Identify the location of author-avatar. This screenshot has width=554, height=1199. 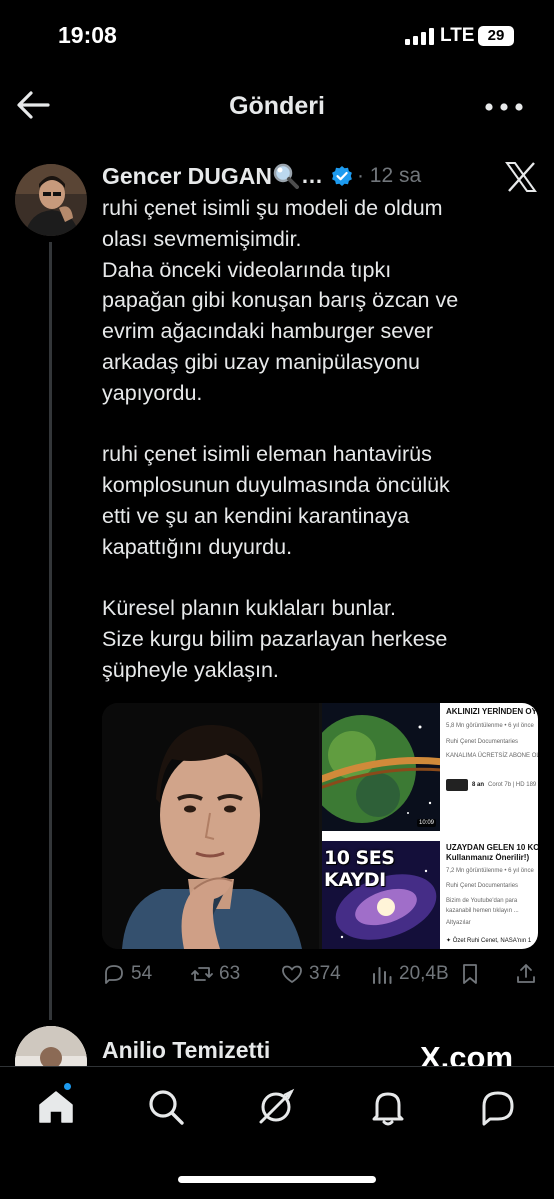
(51, 200).